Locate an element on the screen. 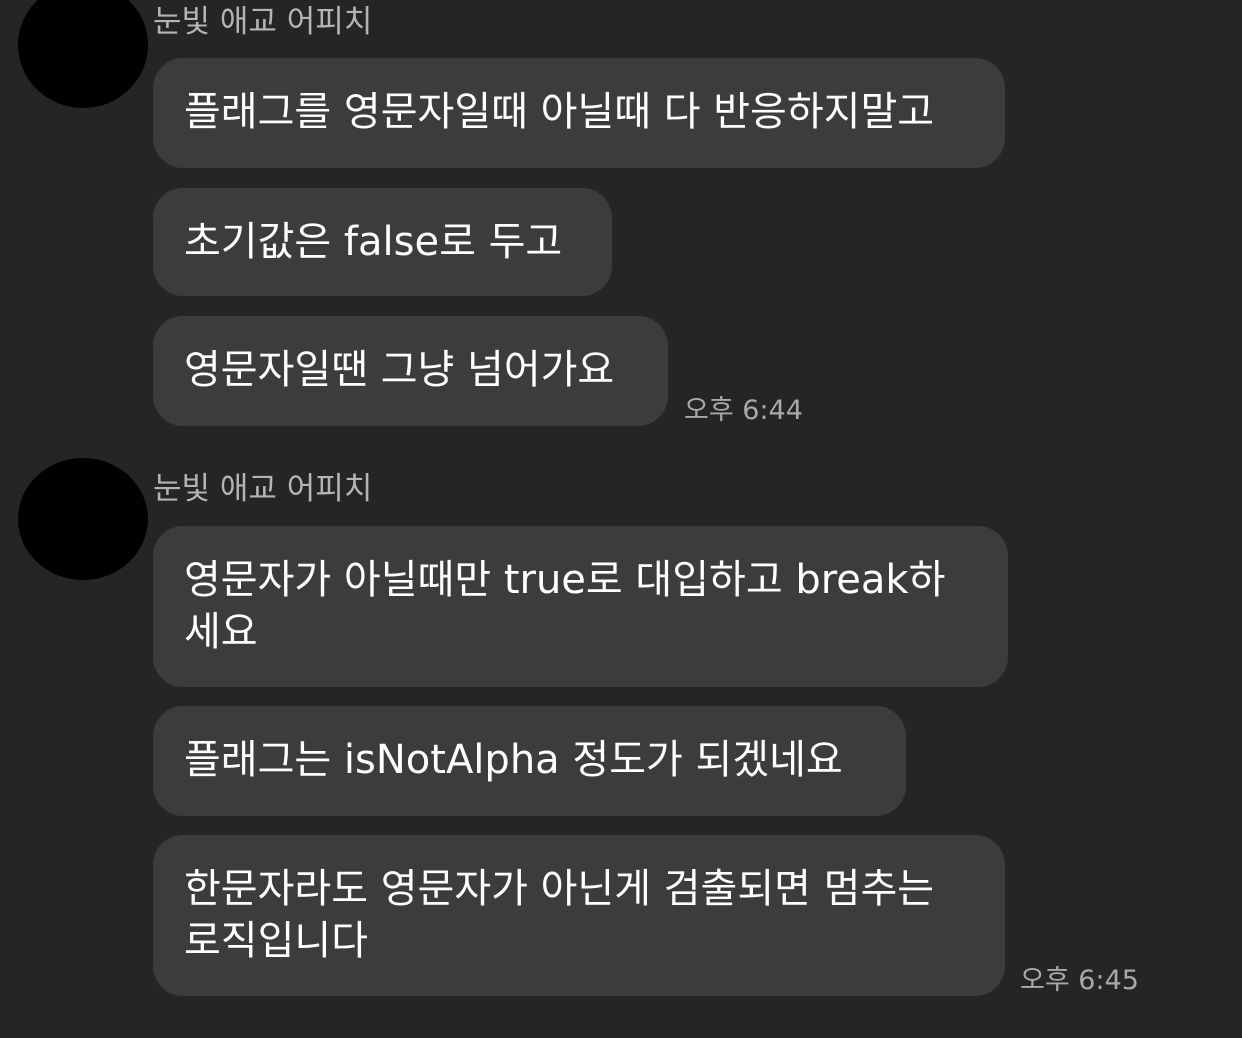 The image size is (1242, 1038). message-text: 초기값은 false로 두고 is located at coordinates (373, 242).